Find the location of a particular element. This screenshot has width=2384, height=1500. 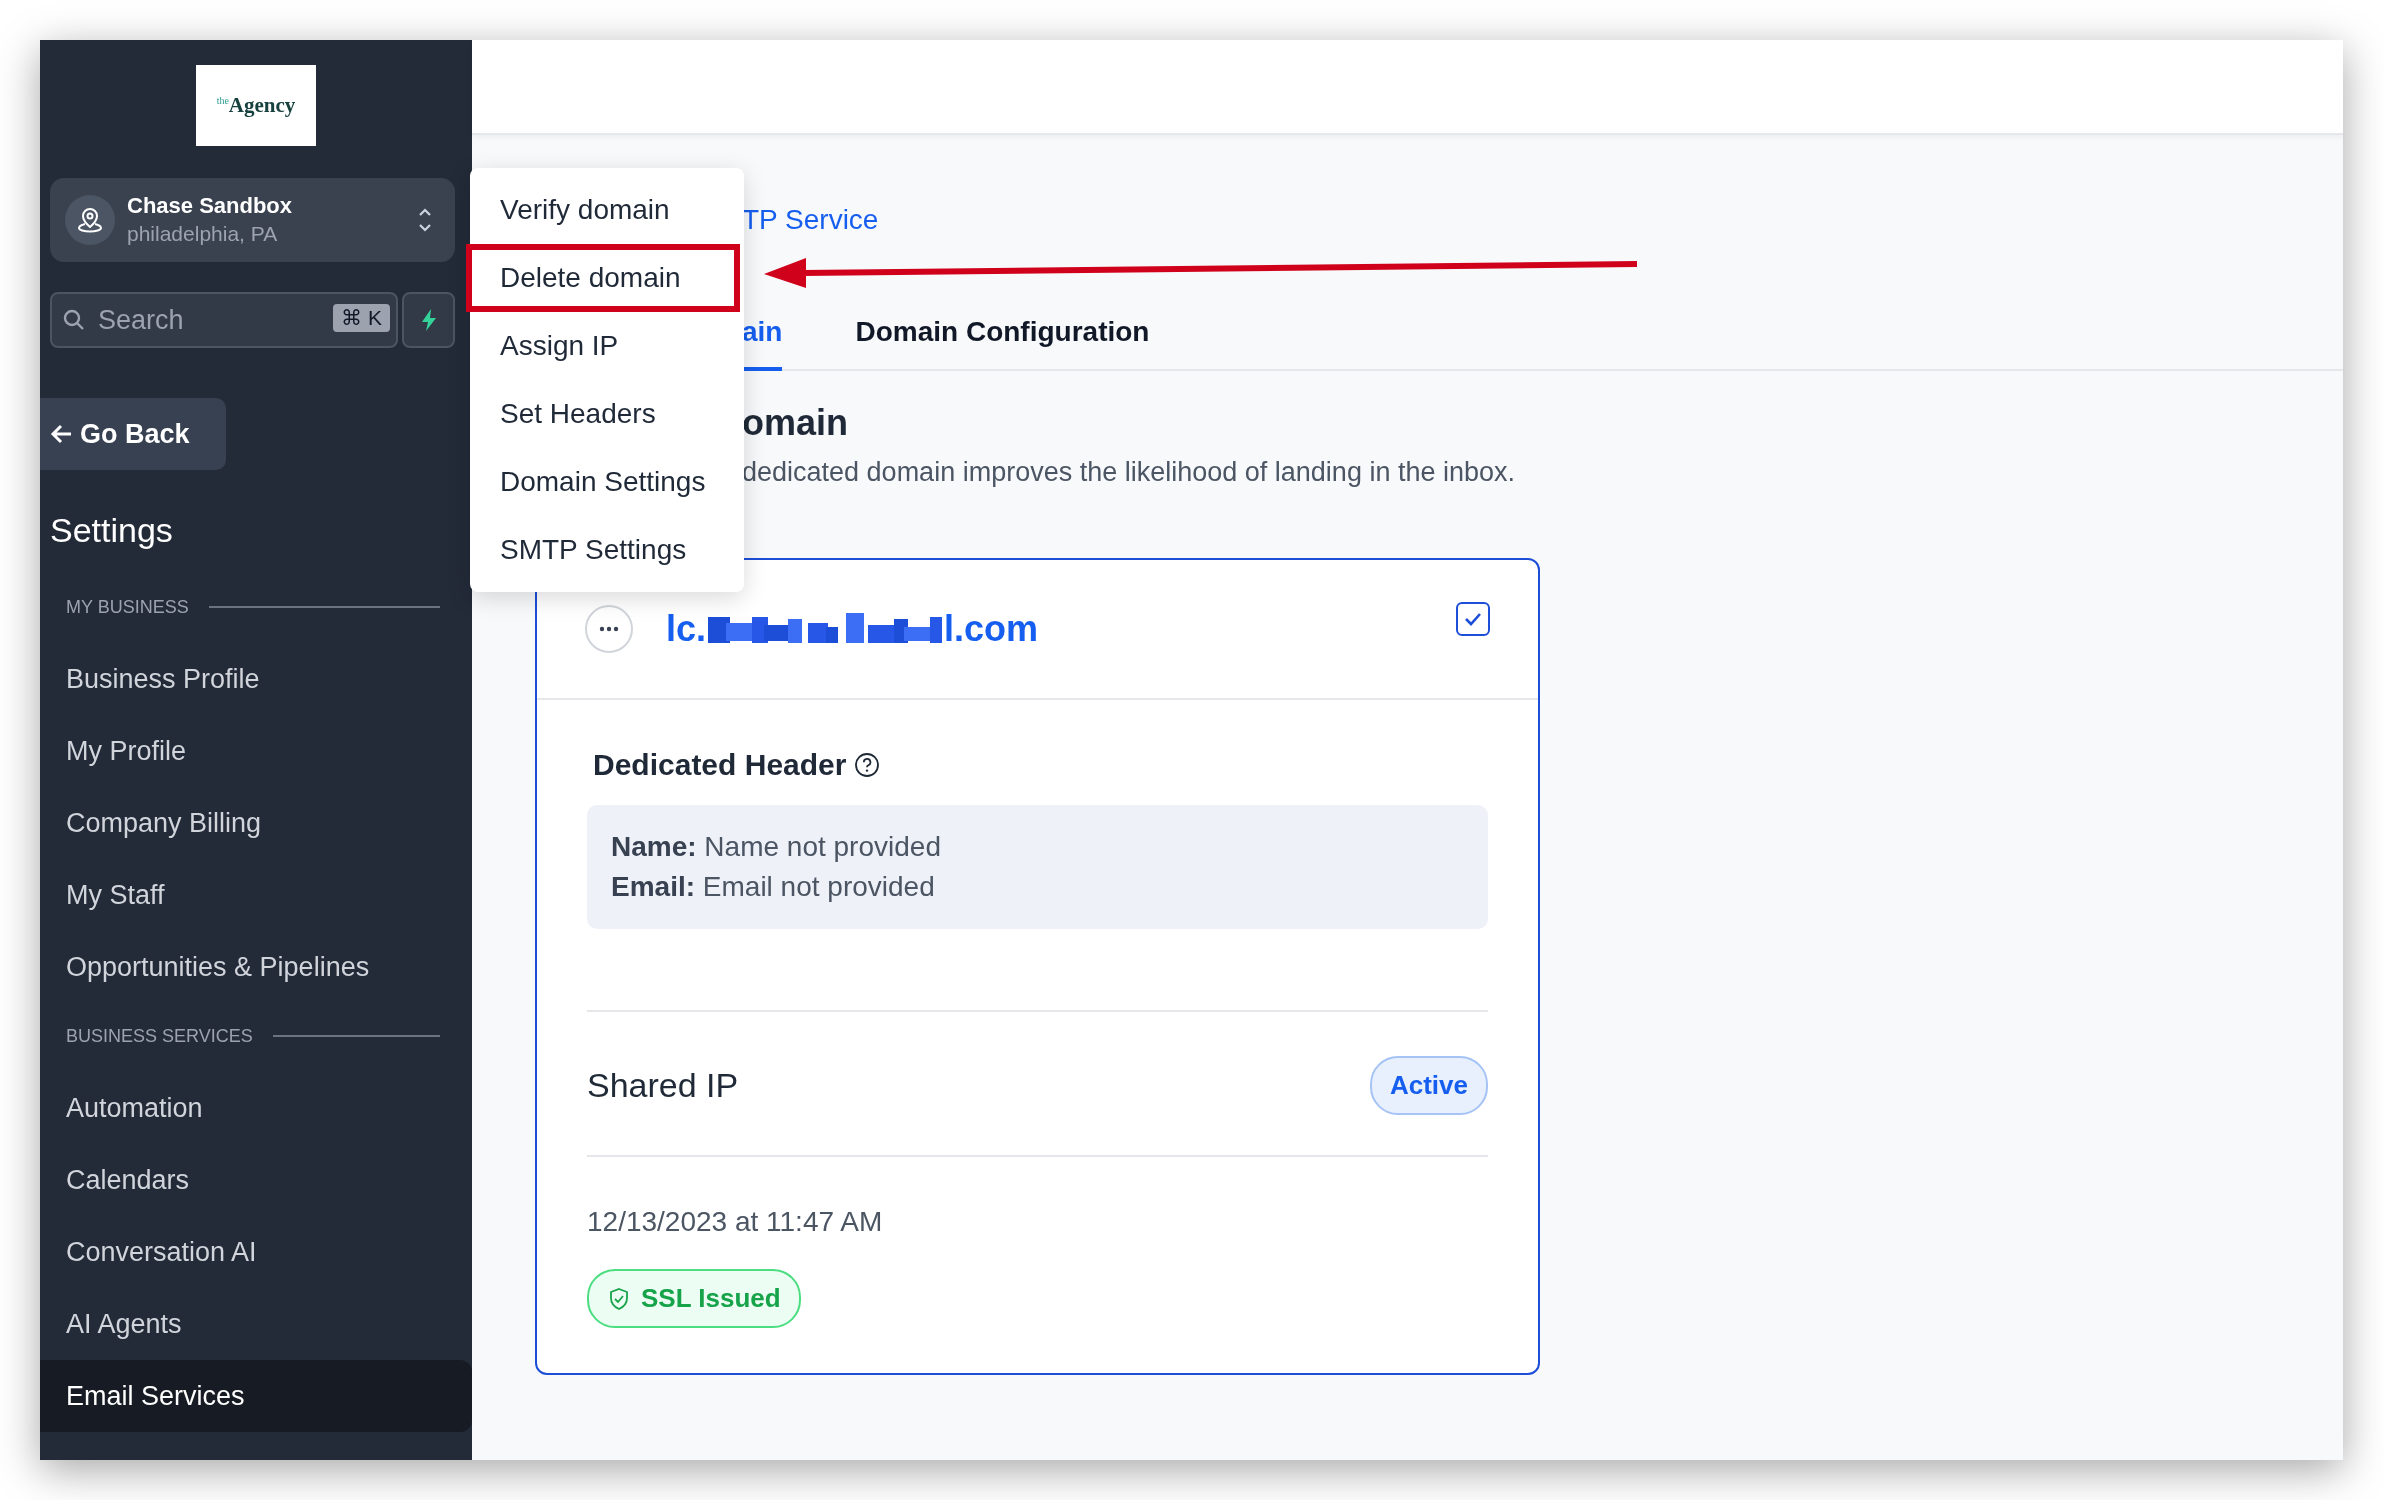

ssl-badge: SSL Issued is located at coordinates (694, 1298).